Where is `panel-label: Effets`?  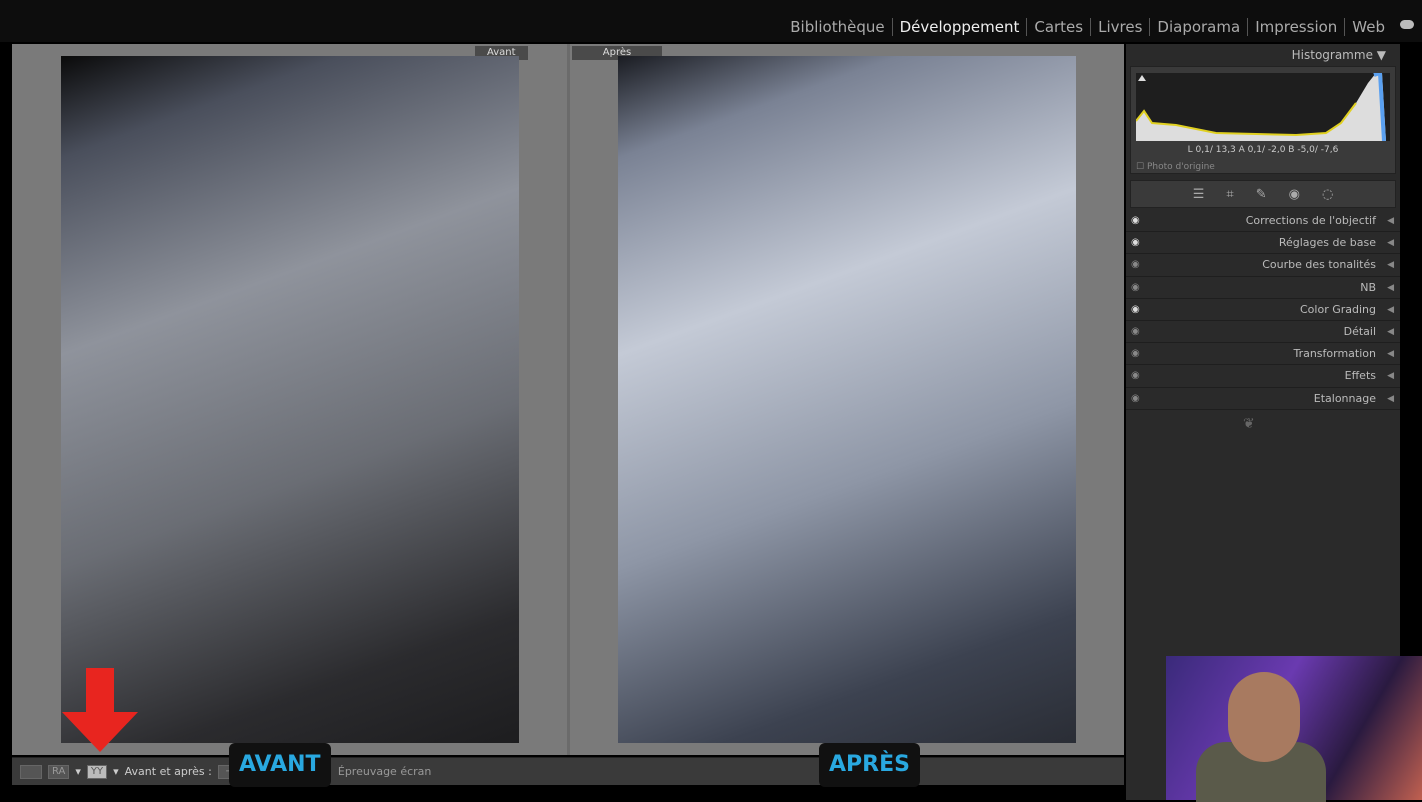 panel-label: Effets is located at coordinates (1360, 376).